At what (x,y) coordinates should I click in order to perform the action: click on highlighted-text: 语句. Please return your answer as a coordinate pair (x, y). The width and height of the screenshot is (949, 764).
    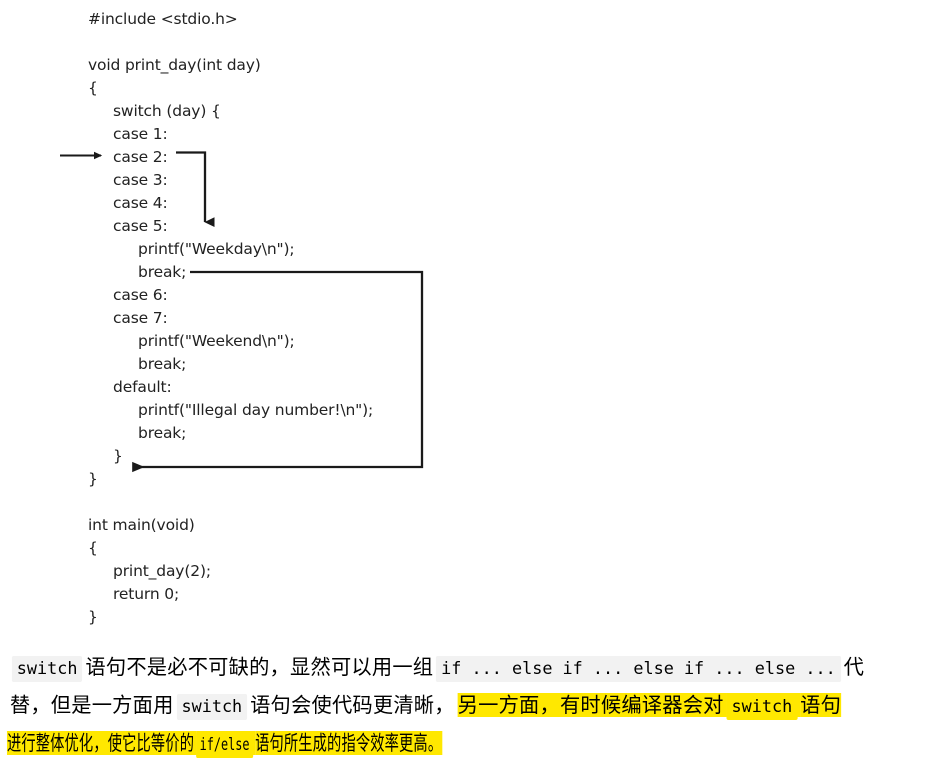
    Looking at the image, I should click on (821, 705).